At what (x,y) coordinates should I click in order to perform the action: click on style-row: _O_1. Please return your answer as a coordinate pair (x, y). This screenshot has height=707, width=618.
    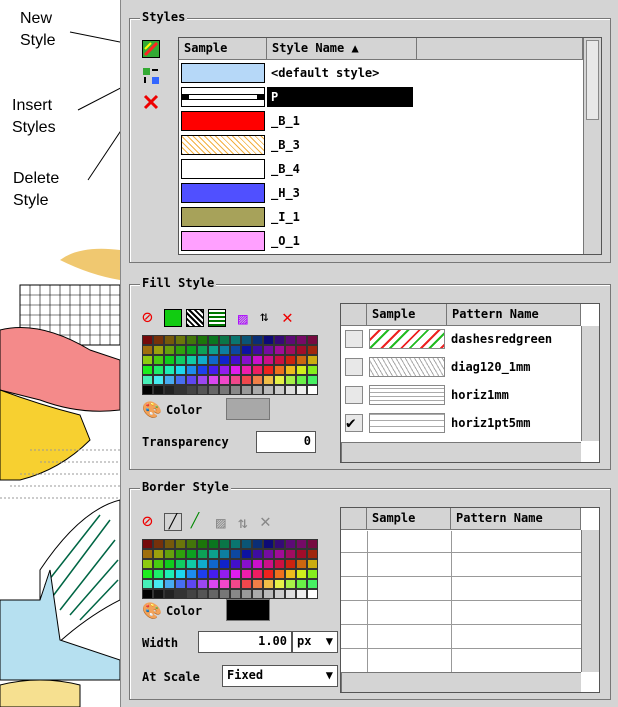
    Looking at the image, I should click on (381, 241).